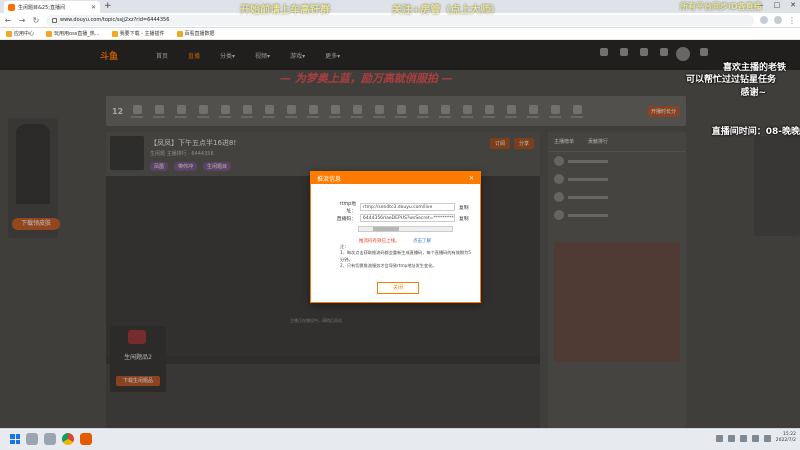  Describe the element at coordinates (407, 207) in the screenshot. I see `rtmp-address-field: rtmp://sendtc3.douyu.com/live` at that location.